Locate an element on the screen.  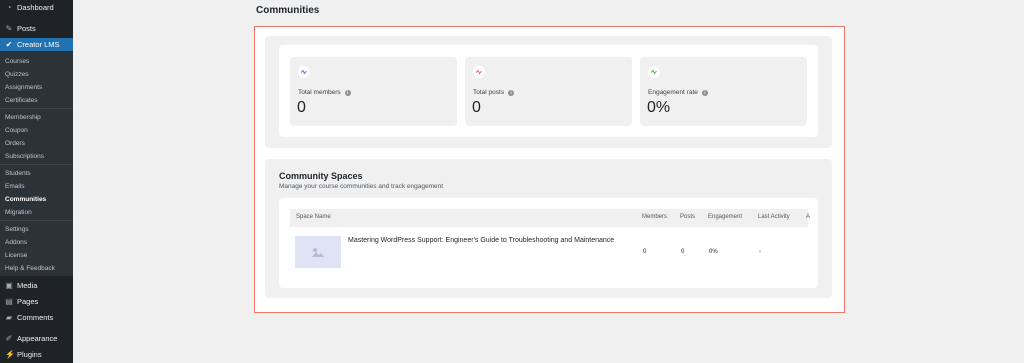
submenu-item-students: Students is located at coordinates (36, 173).